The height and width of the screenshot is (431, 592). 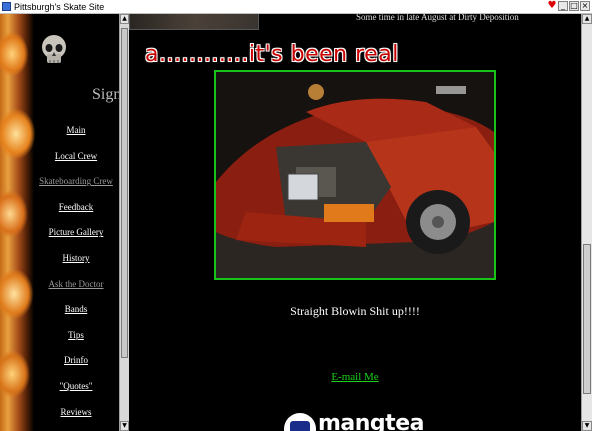 What do you see at coordinates (74, 336) in the screenshot?
I see `nav-link: Tips` at bounding box center [74, 336].